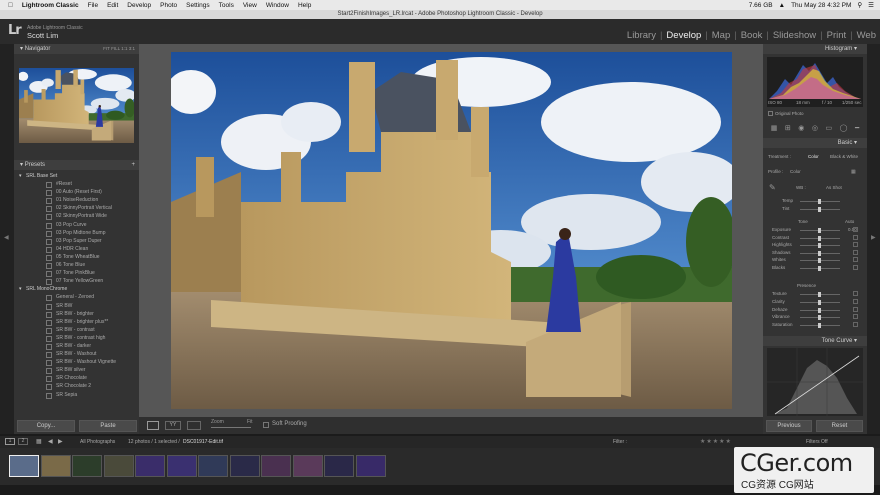  Describe the element at coordinates (837, 35) in the screenshot. I see `module-print: Print` at that location.